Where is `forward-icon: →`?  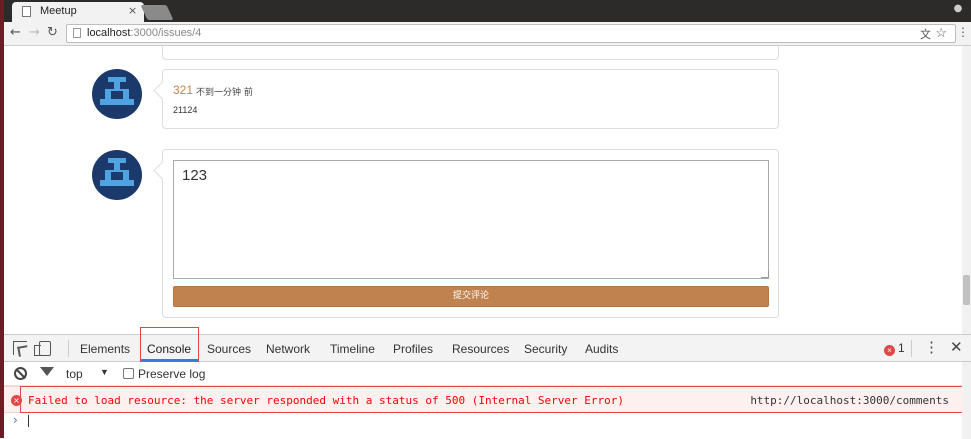 forward-icon: → is located at coordinates (34, 32).